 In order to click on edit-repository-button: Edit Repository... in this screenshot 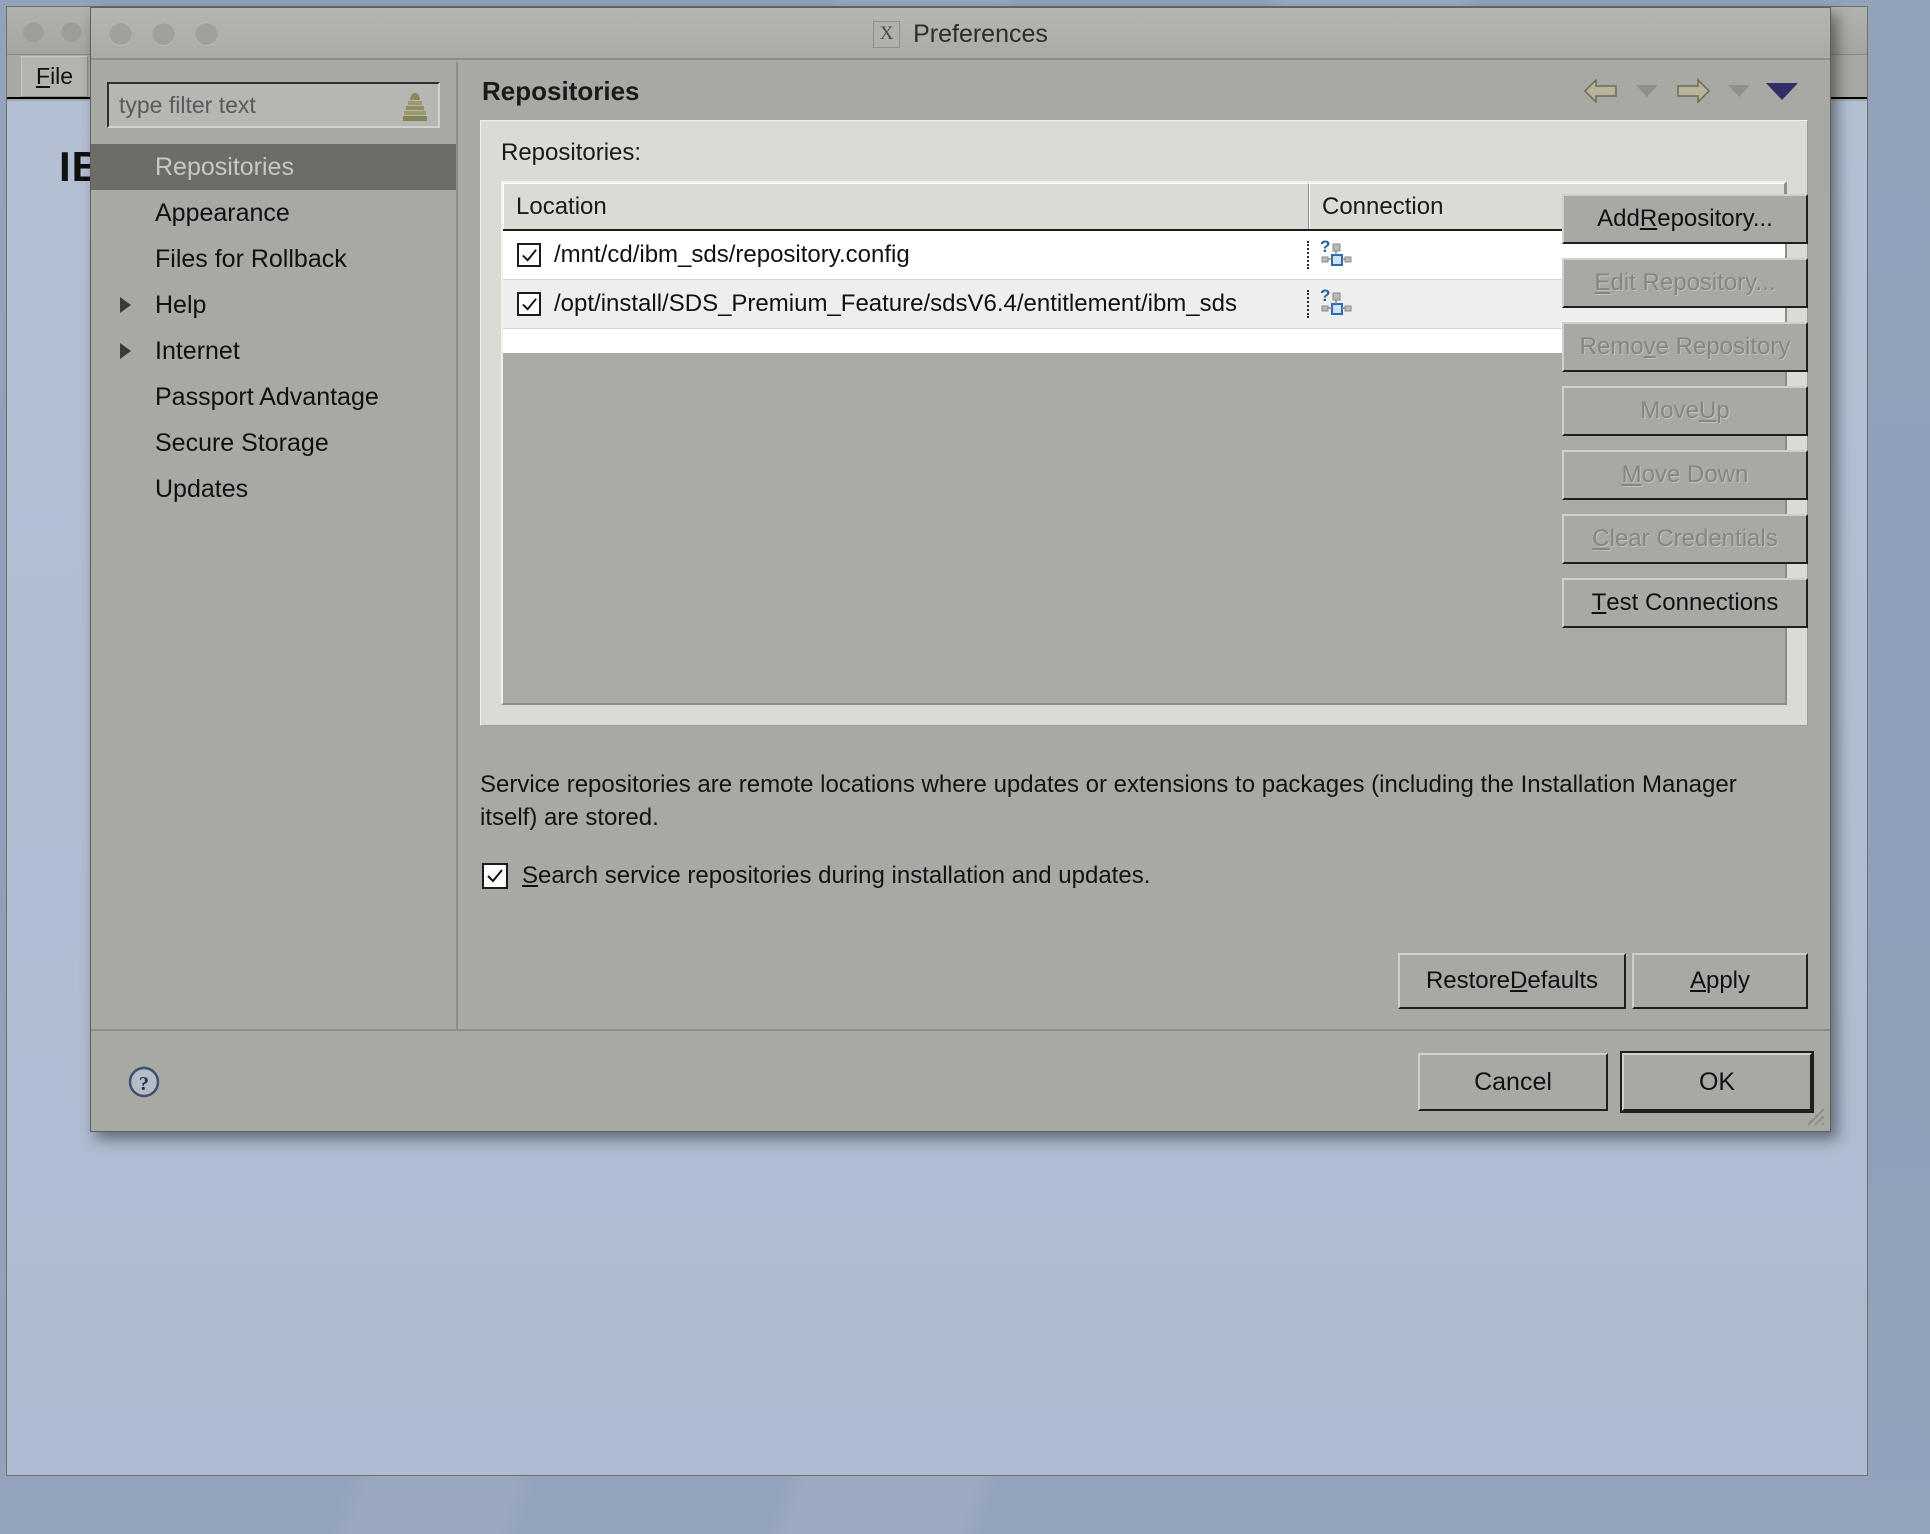, I will do `click(1685, 283)`.